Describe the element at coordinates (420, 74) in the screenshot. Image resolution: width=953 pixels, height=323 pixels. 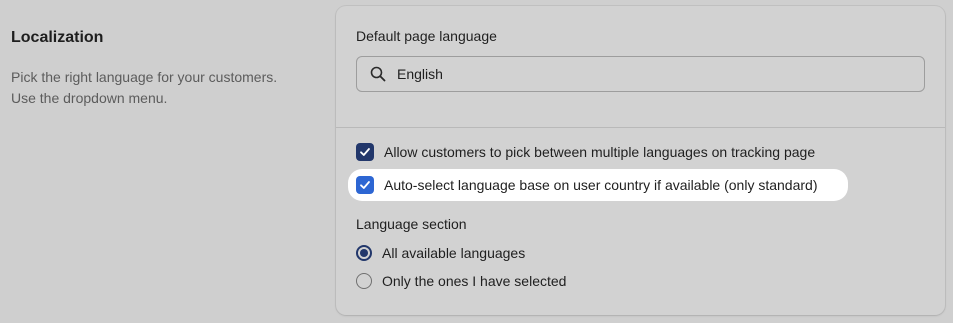
I see `default-language-value: English` at that location.